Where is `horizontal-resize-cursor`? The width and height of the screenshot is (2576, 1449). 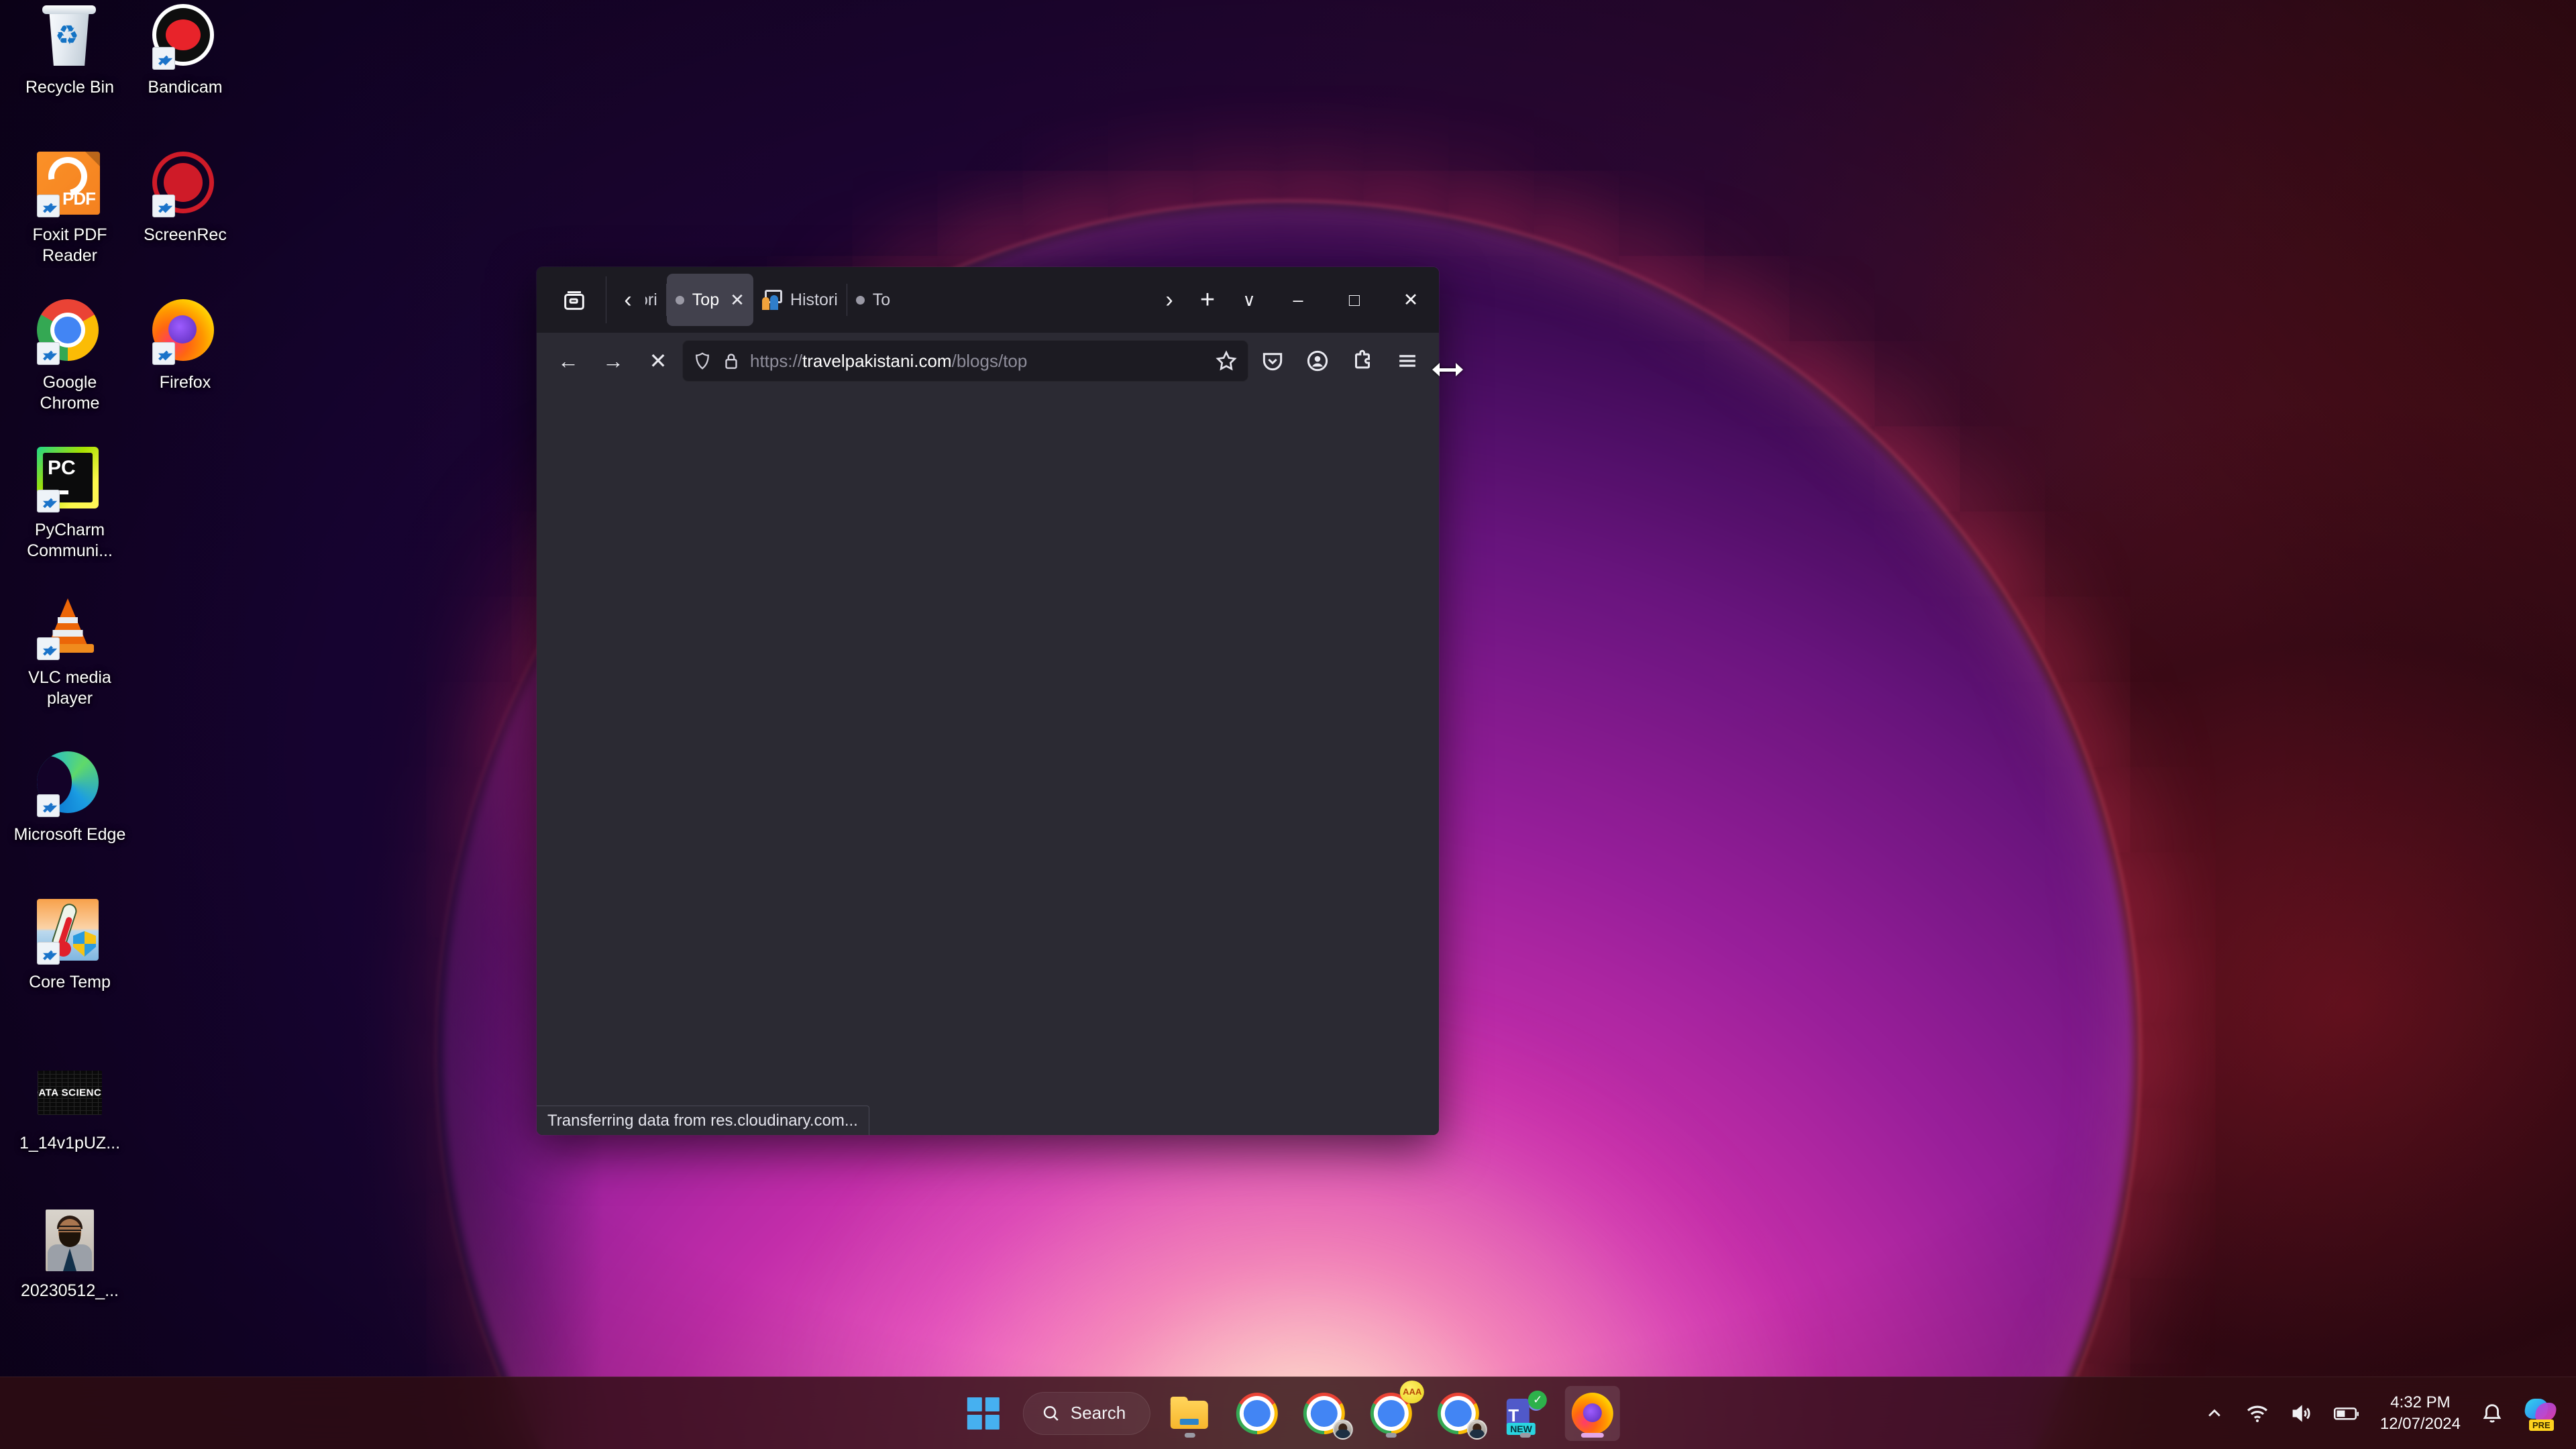 horizontal-resize-cursor is located at coordinates (1447, 369).